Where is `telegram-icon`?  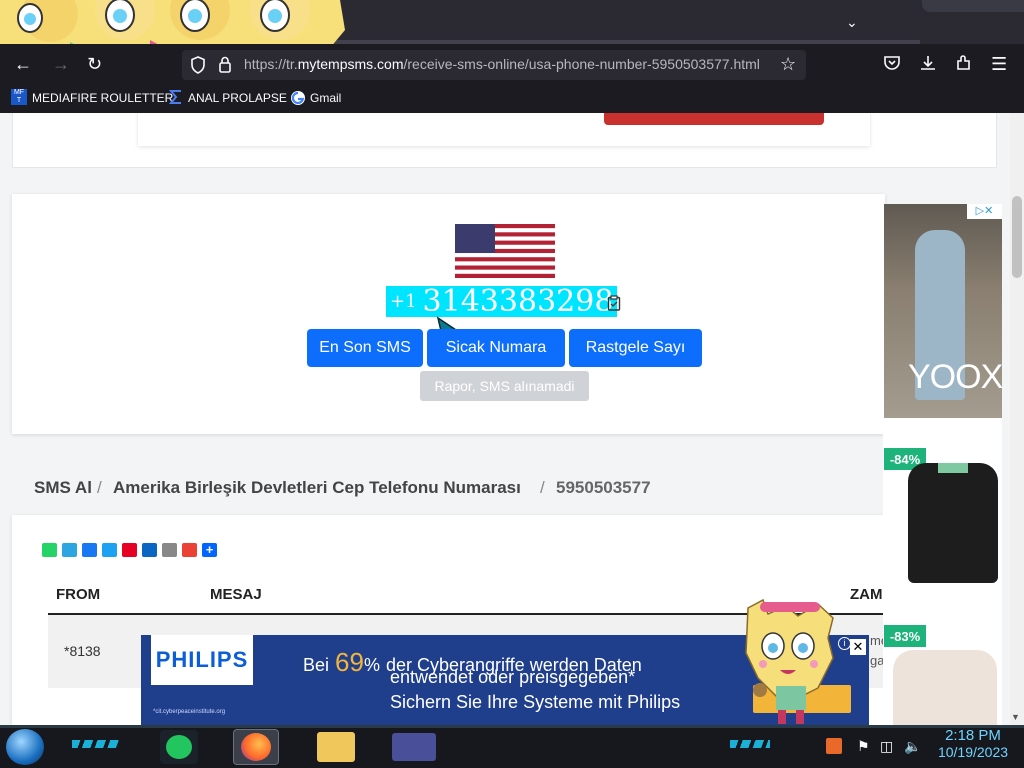 telegram-icon is located at coordinates (69, 550).